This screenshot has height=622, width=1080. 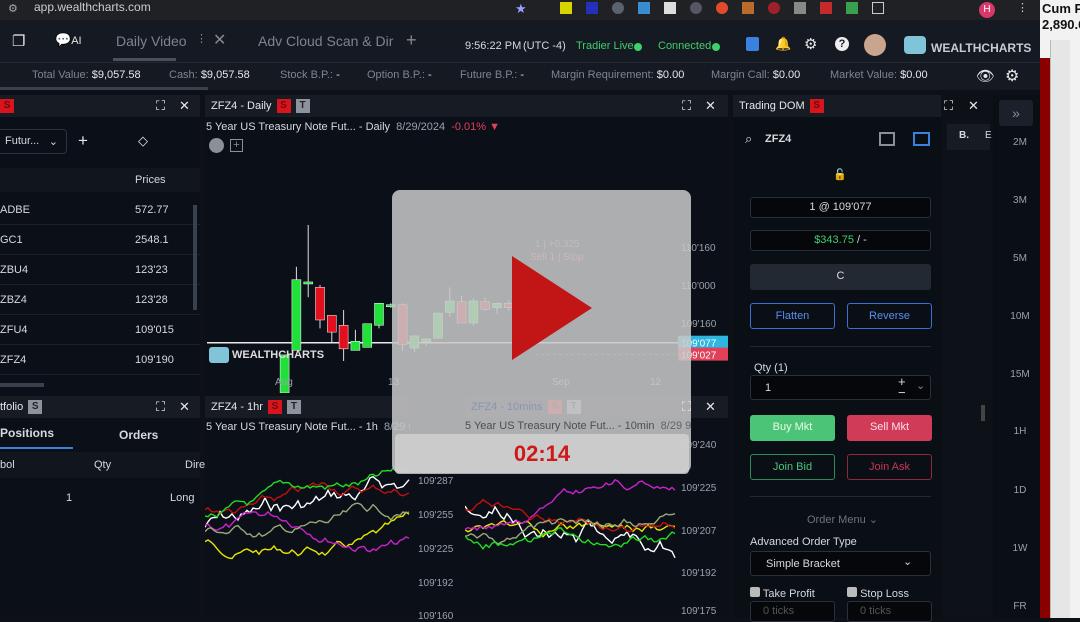 I want to click on advanced-order-type-select: Simple Bracket ⌄, so click(x=840, y=563).